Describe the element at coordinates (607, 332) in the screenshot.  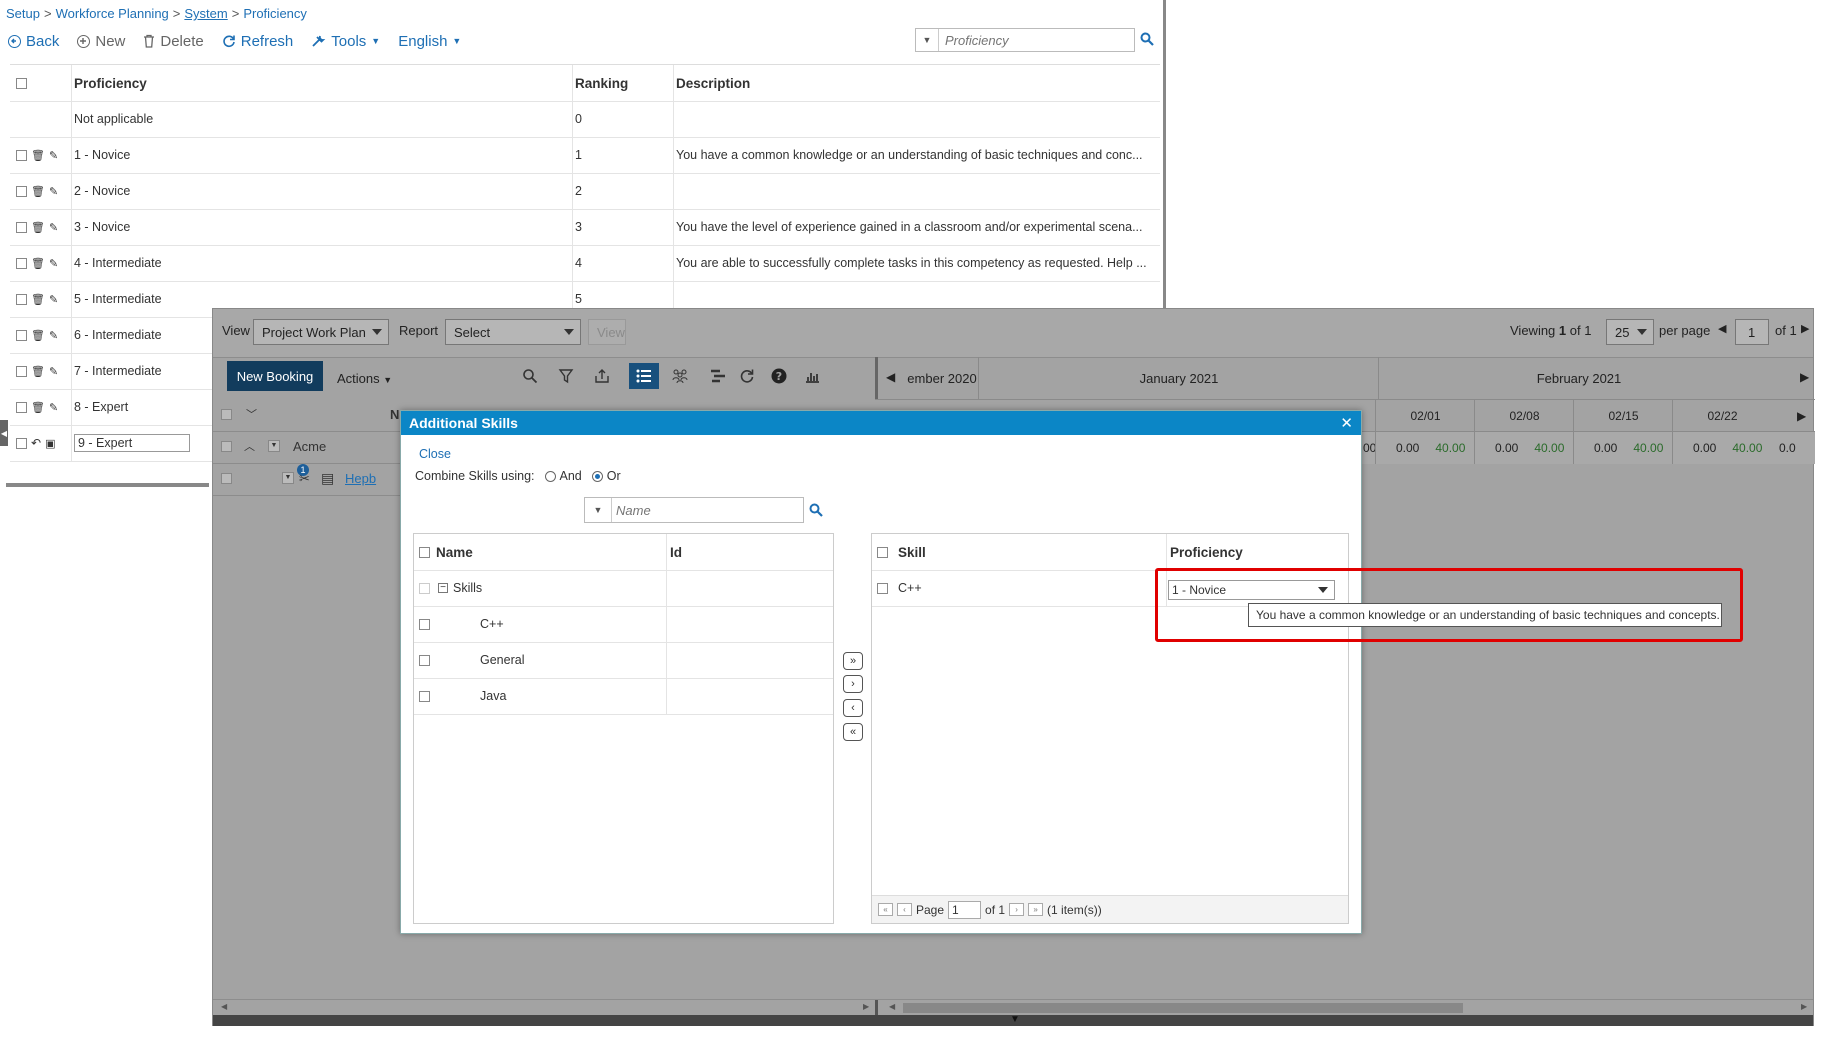
I see `view-button: View` at that location.